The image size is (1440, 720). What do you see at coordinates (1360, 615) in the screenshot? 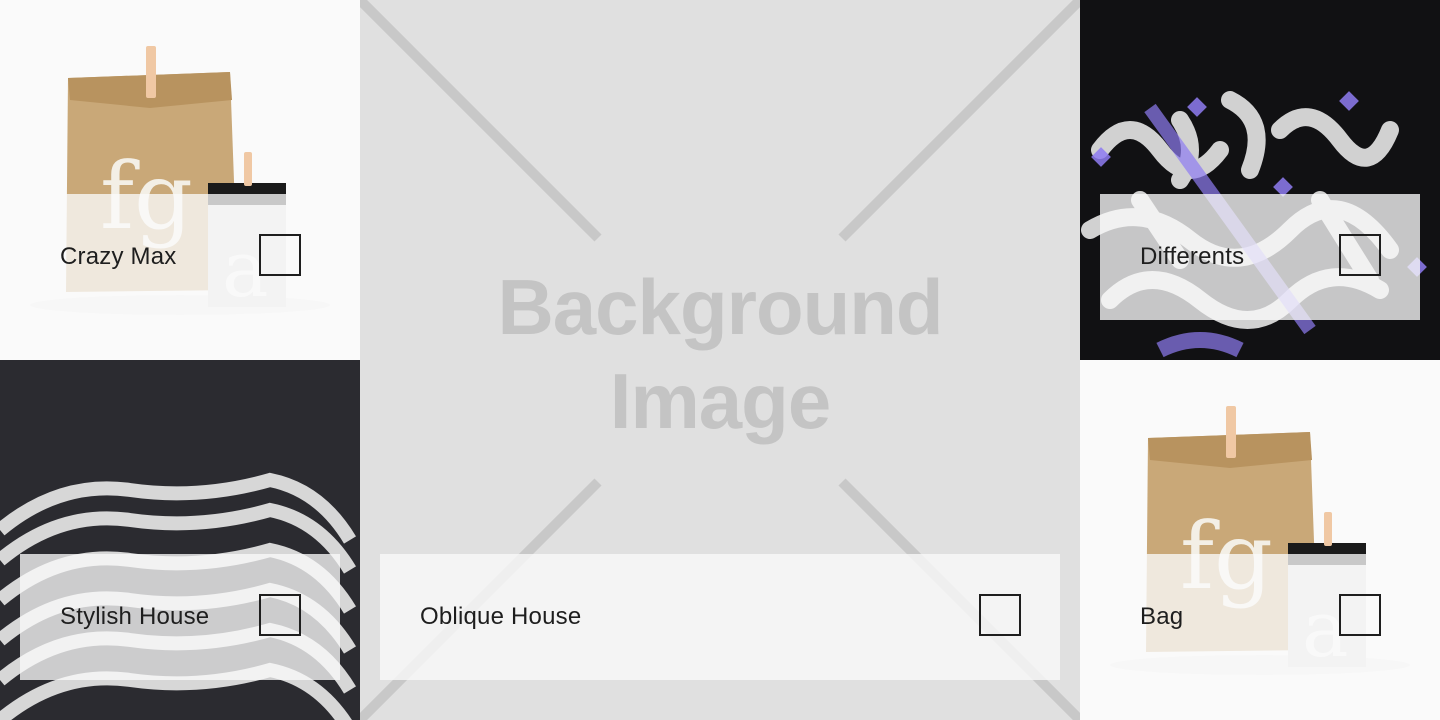
I see `card-bag-checkbox` at bounding box center [1360, 615].